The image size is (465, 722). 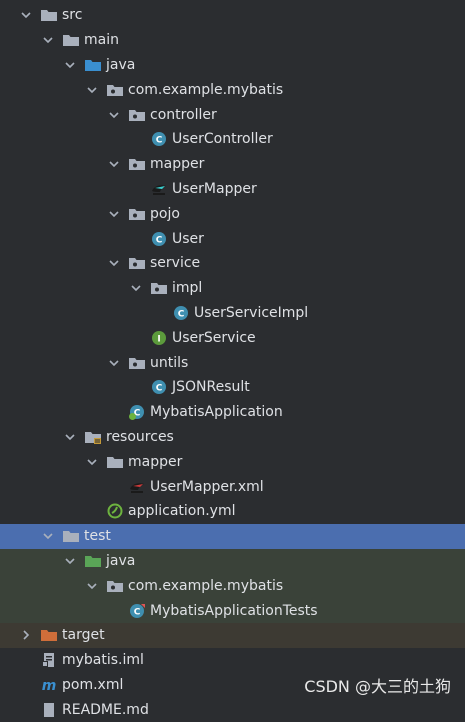 What do you see at coordinates (222, 139) in the screenshot?
I see `tree-item-label: UserController` at bounding box center [222, 139].